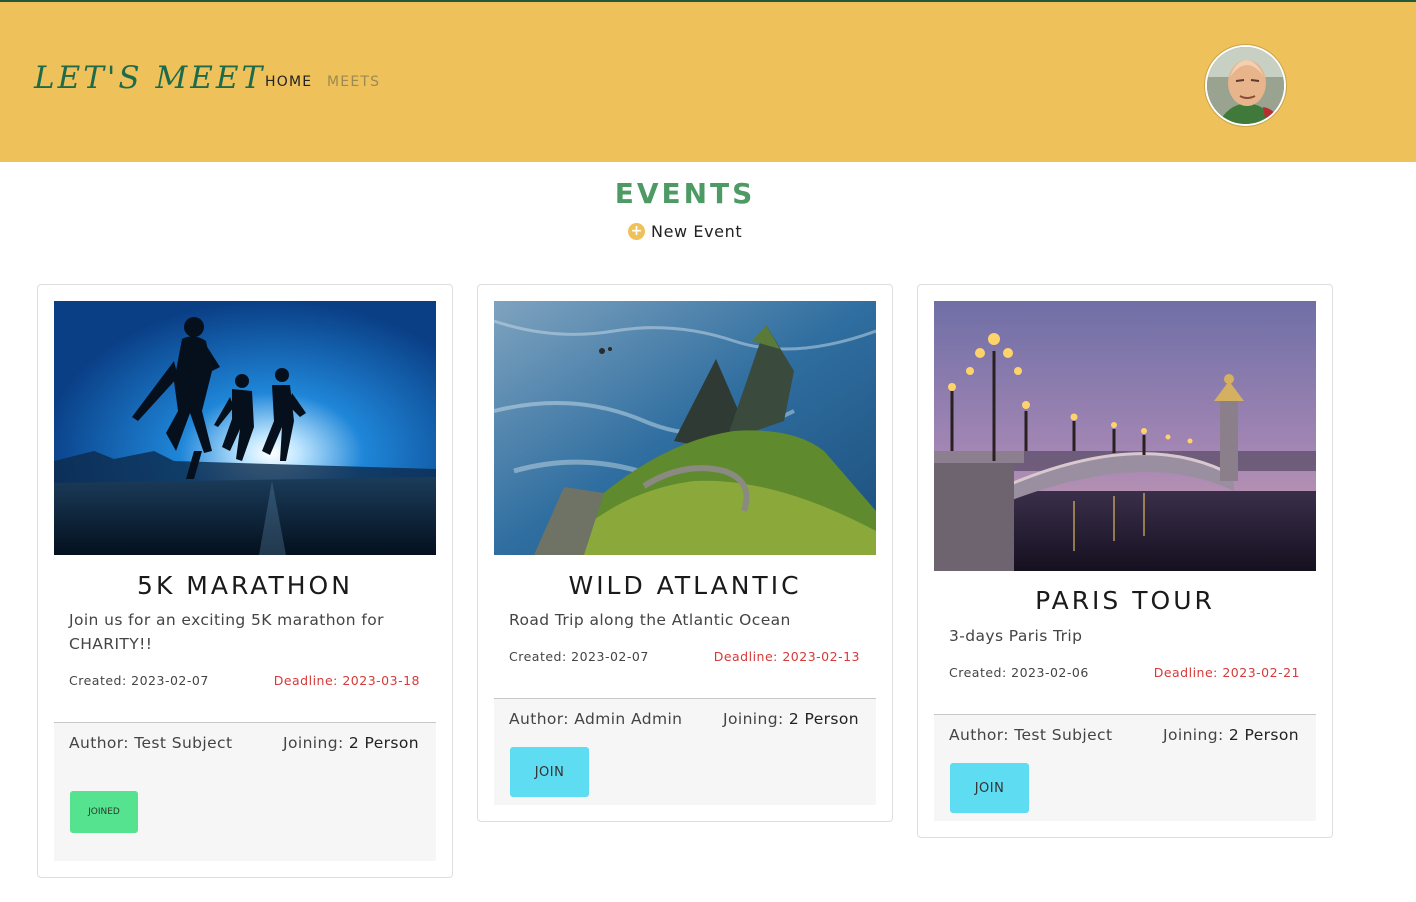 This screenshot has height=902, width=1416. What do you see at coordinates (104, 812) in the screenshot?
I see `joined-button: JOINED` at bounding box center [104, 812].